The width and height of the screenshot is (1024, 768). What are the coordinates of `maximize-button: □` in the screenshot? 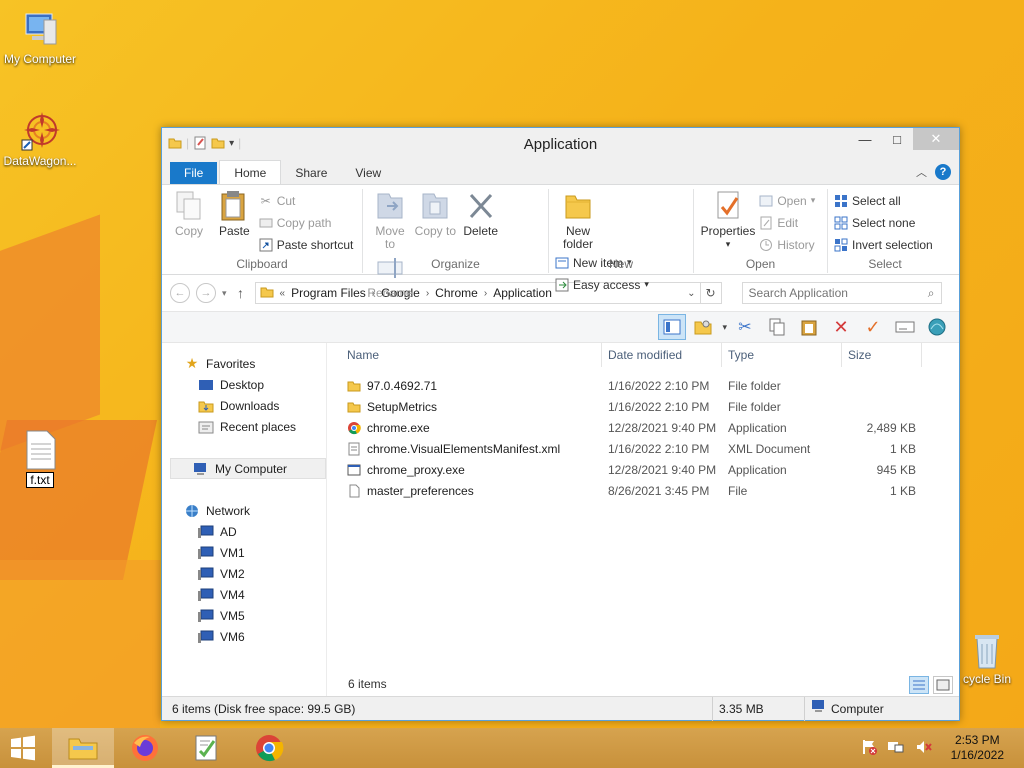 It's located at (897, 139).